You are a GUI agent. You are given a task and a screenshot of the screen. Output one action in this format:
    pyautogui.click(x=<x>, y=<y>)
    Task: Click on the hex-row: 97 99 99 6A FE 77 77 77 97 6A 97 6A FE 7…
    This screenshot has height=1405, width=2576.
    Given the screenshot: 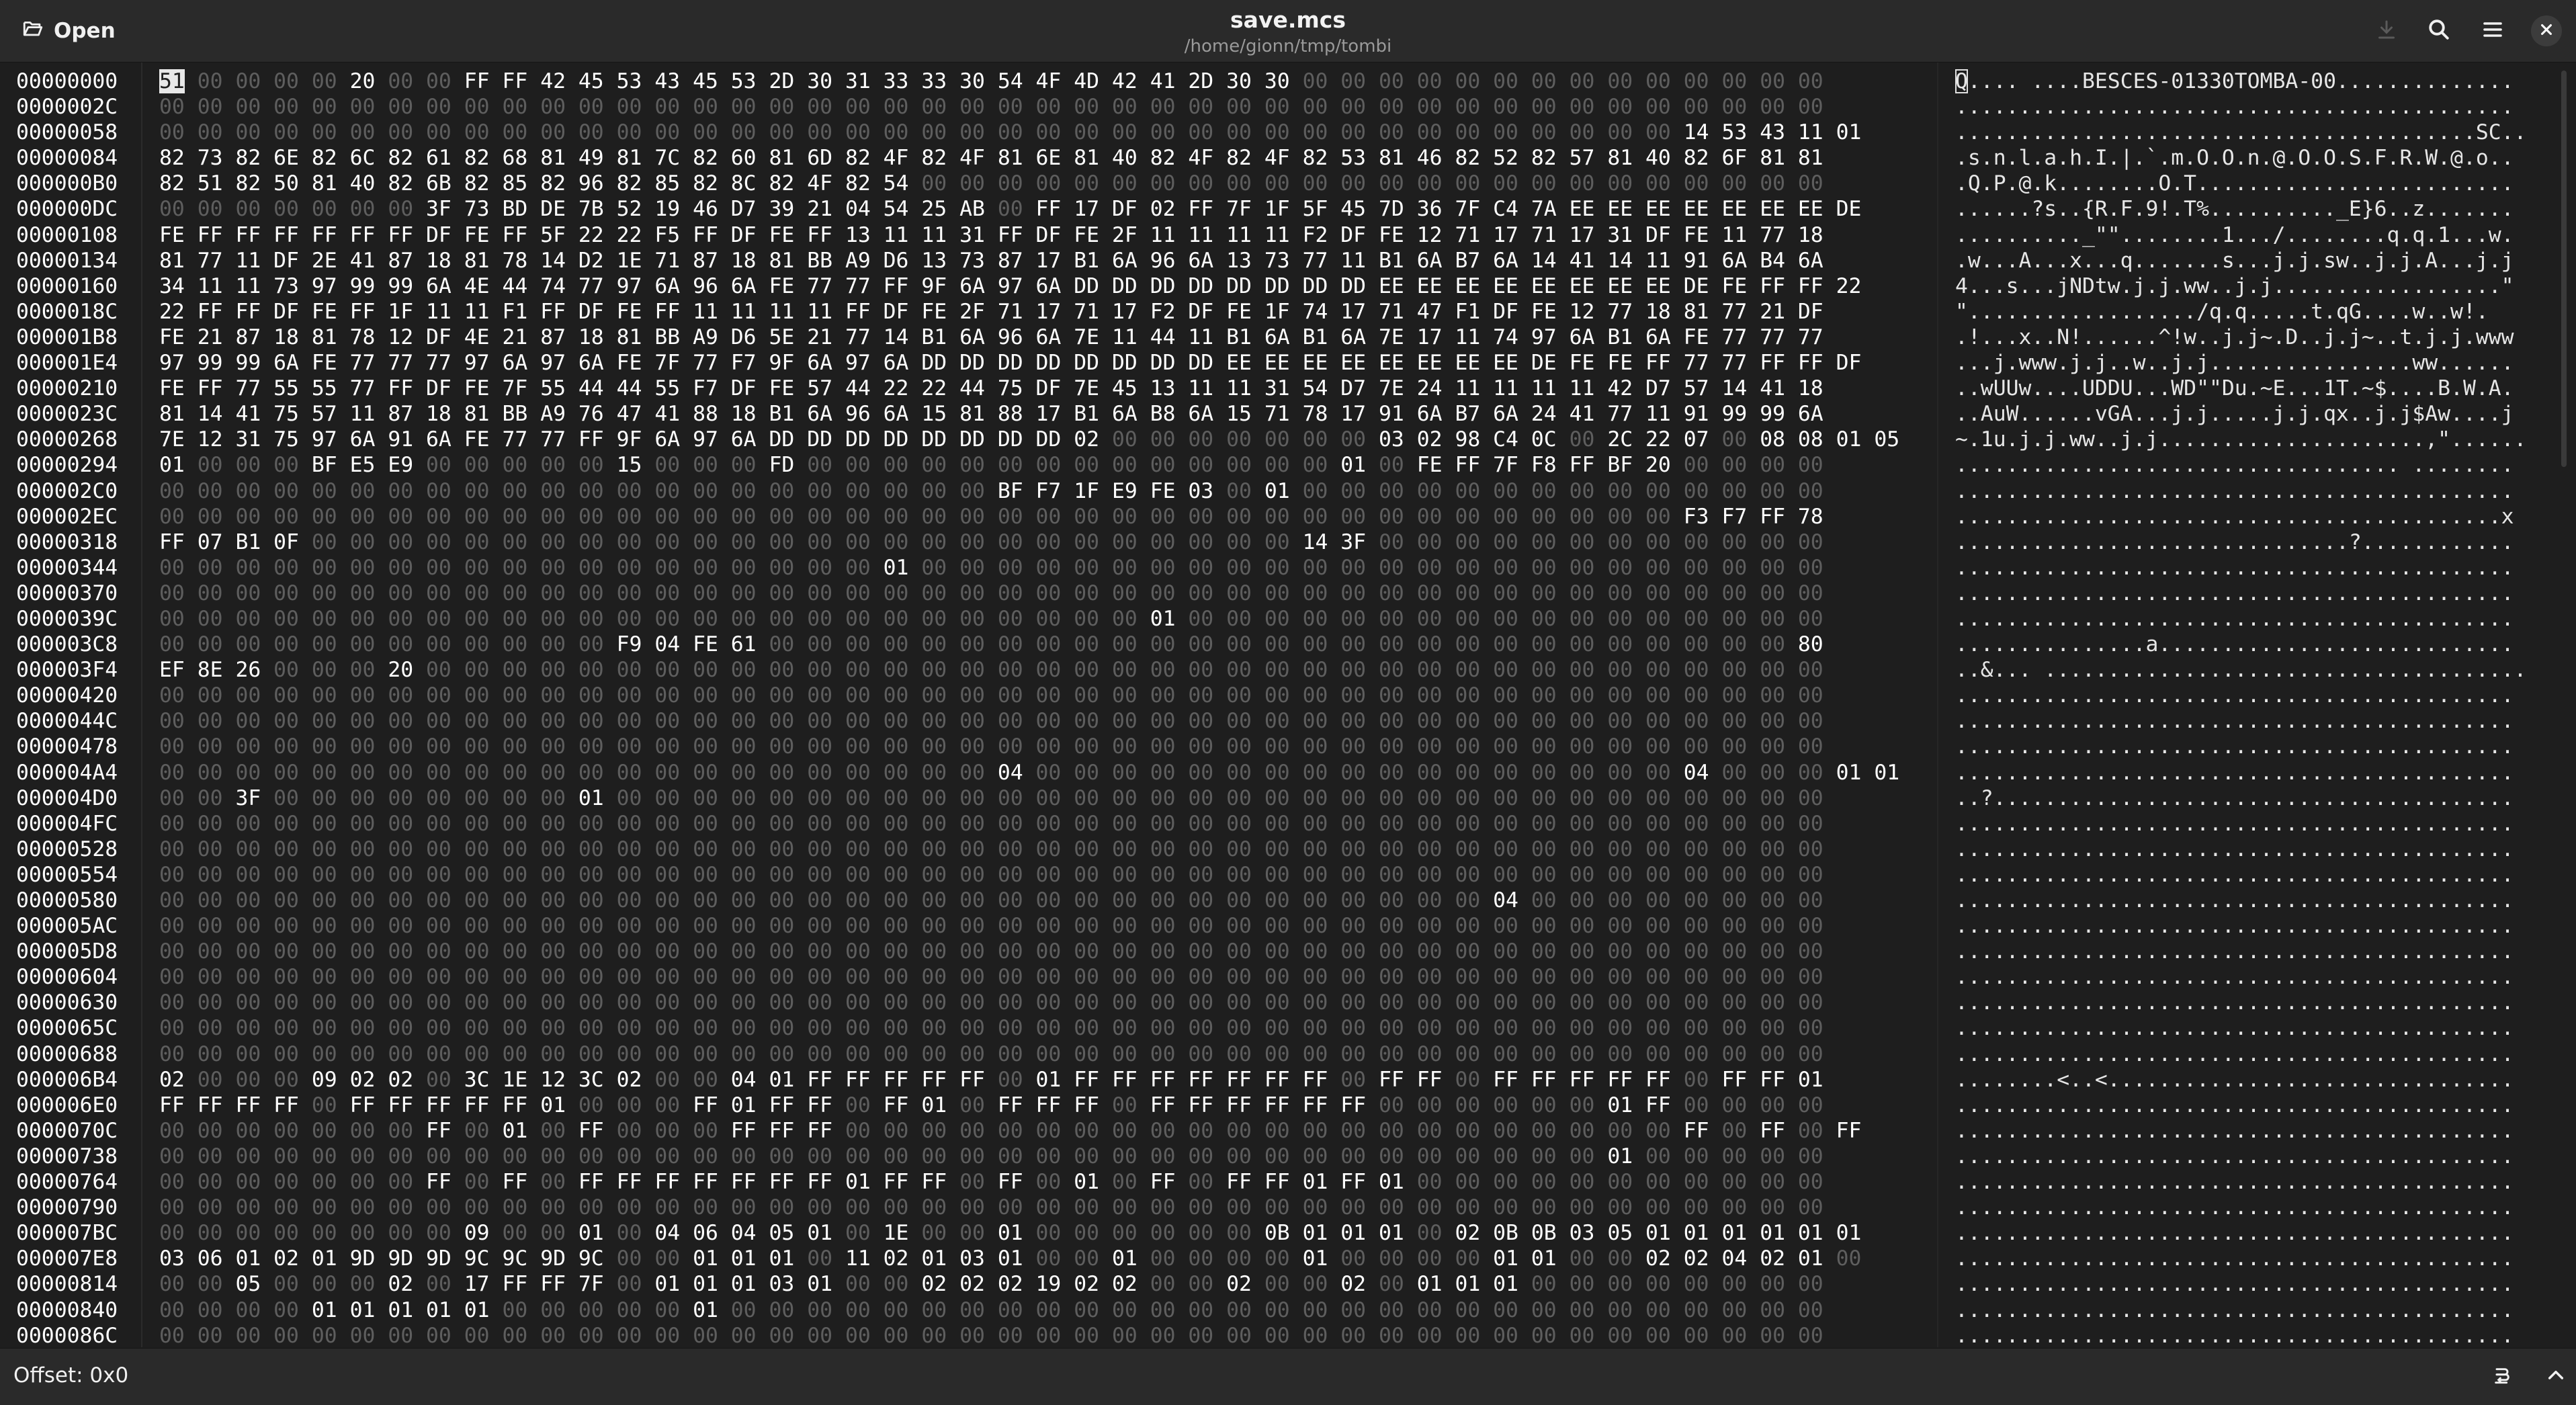 What is the action you would take?
    pyautogui.click(x=1029, y=363)
    